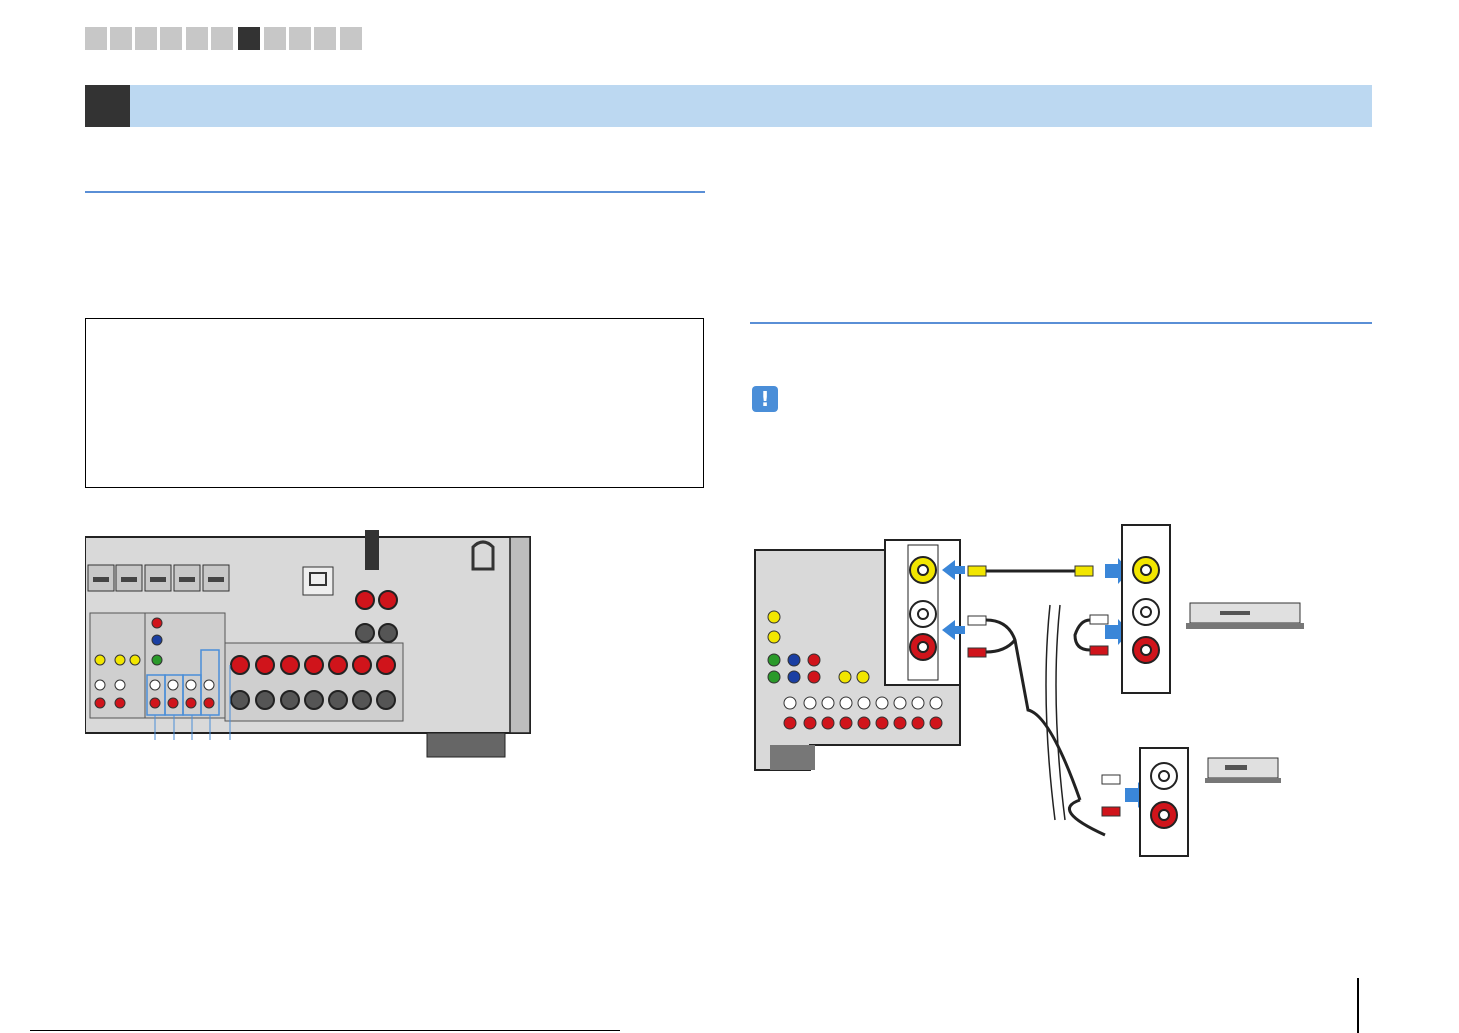 The image size is (1459, 1033). I want to click on chapter-header-bar, so click(728, 106).